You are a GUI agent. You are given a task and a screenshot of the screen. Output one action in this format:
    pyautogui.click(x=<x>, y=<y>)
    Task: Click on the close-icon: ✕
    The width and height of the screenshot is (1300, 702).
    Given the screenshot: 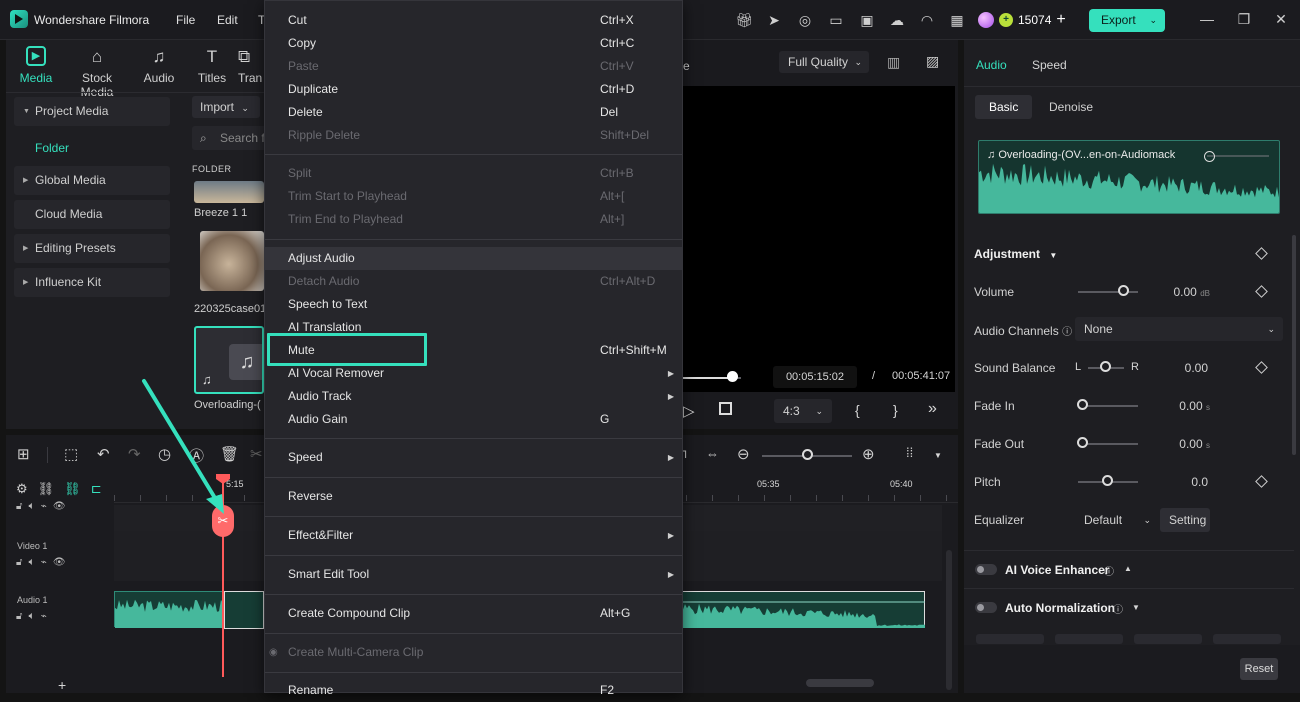 What is the action you would take?
    pyautogui.click(x=1281, y=19)
    